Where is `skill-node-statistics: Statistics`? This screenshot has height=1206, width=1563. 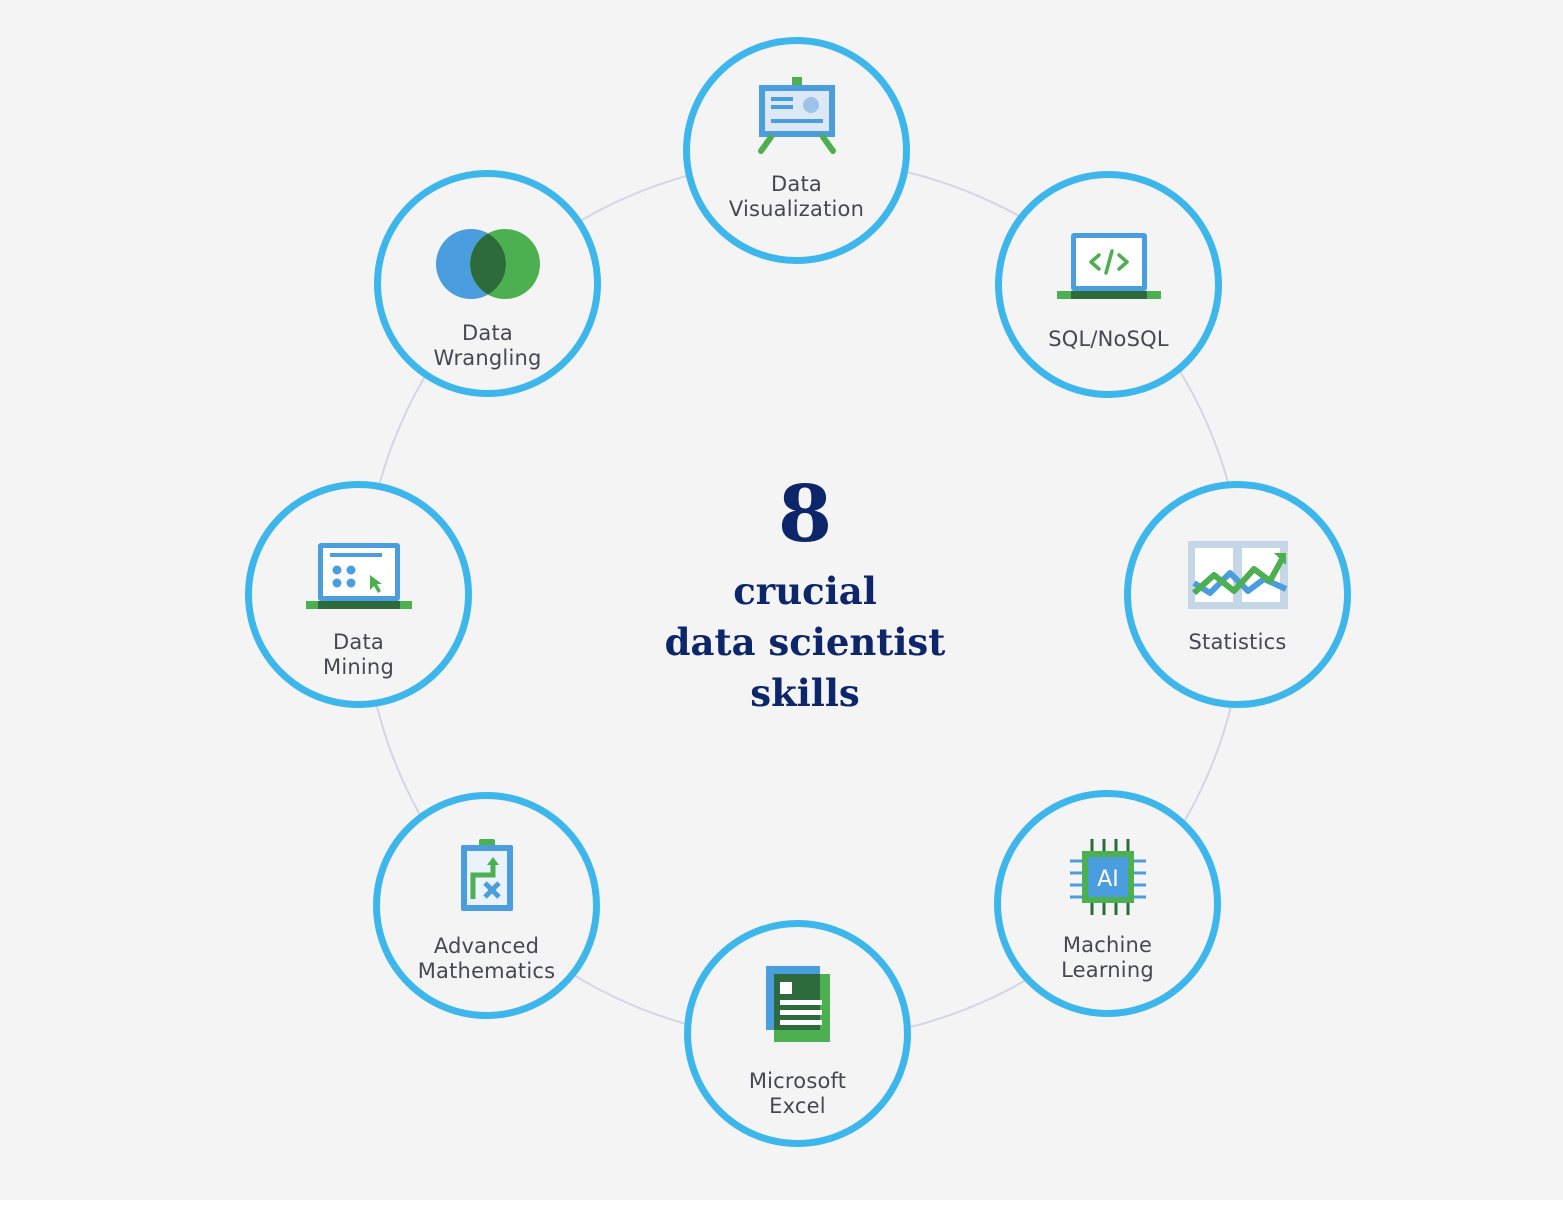
skill-node-statistics: Statistics is located at coordinates (1237, 594).